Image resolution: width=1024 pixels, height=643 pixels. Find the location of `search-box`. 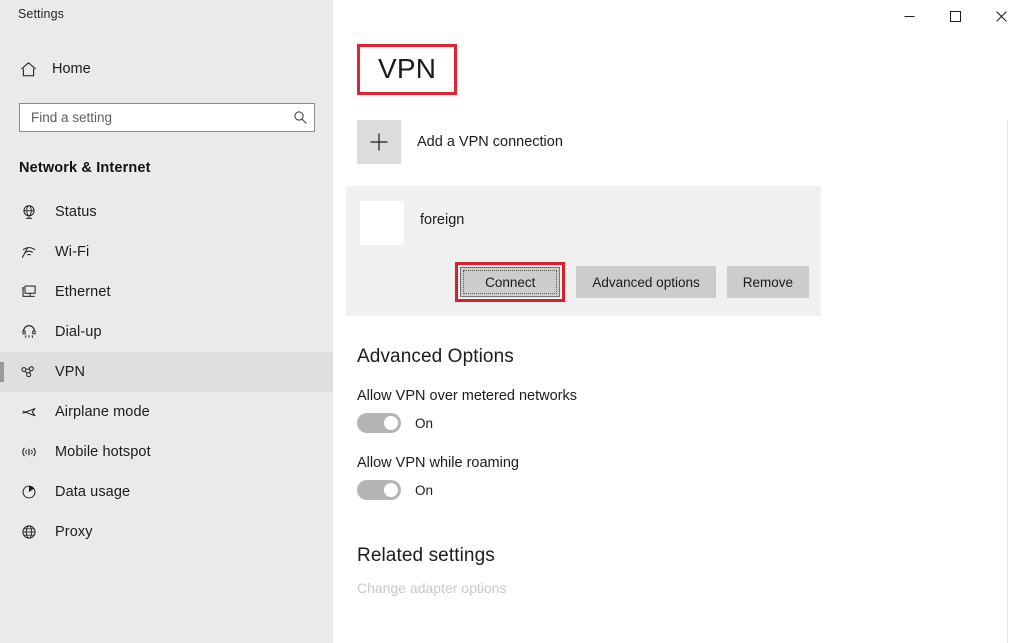

search-box is located at coordinates (167, 117).